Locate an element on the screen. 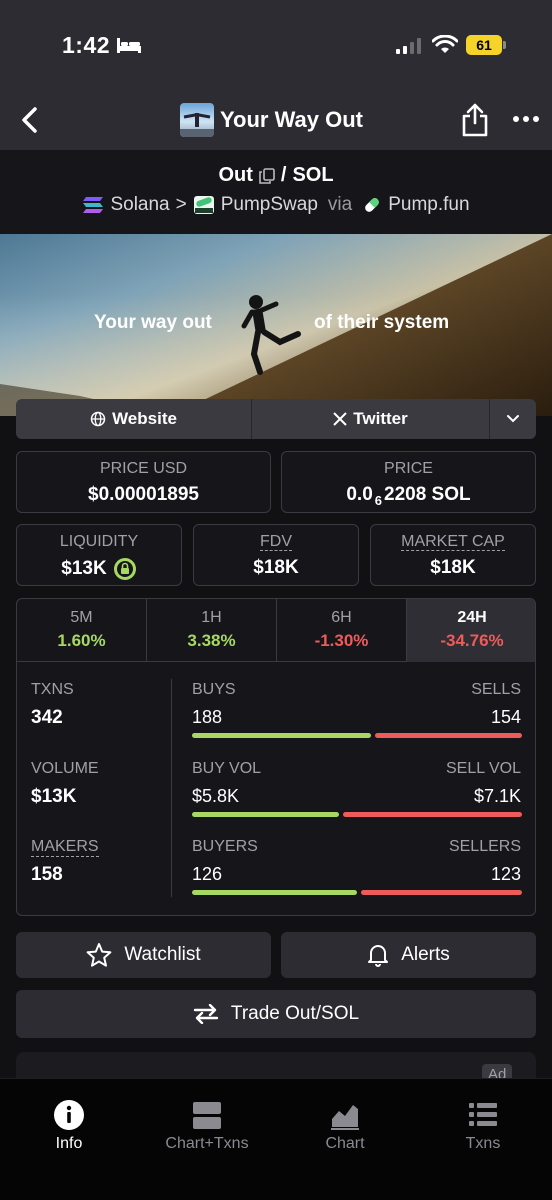  bell-icon is located at coordinates (378, 956).